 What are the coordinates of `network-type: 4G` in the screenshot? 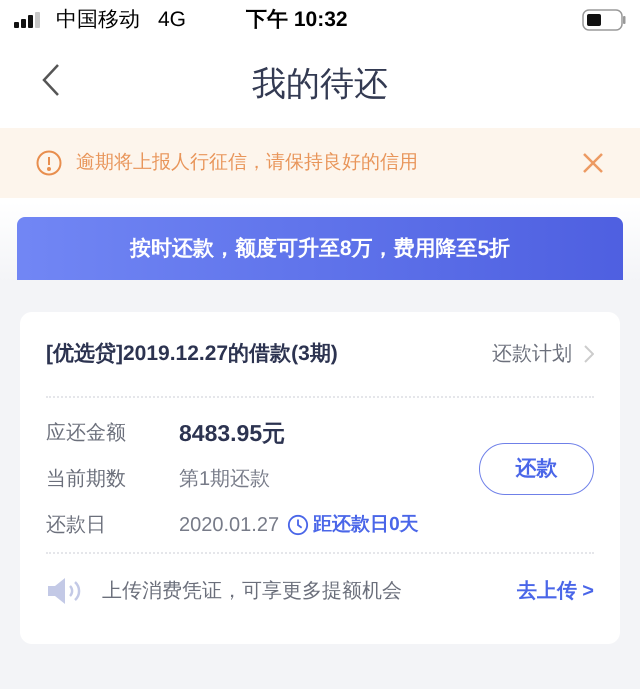 It's located at (172, 20).